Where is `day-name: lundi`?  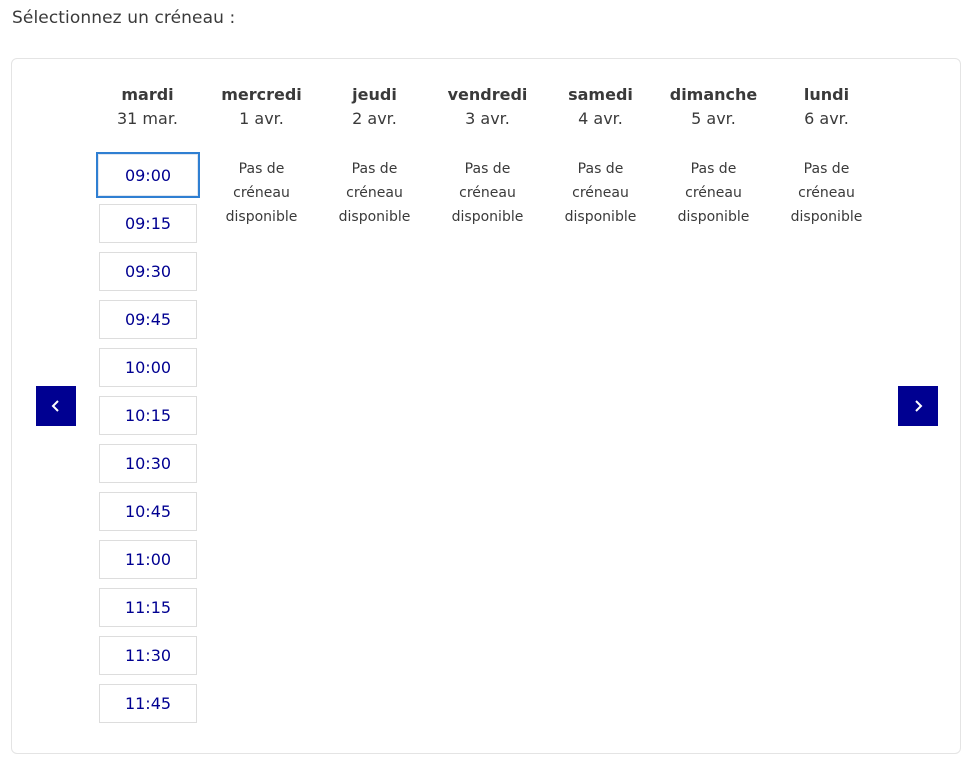 day-name: lundi is located at coordinates (826, 94).